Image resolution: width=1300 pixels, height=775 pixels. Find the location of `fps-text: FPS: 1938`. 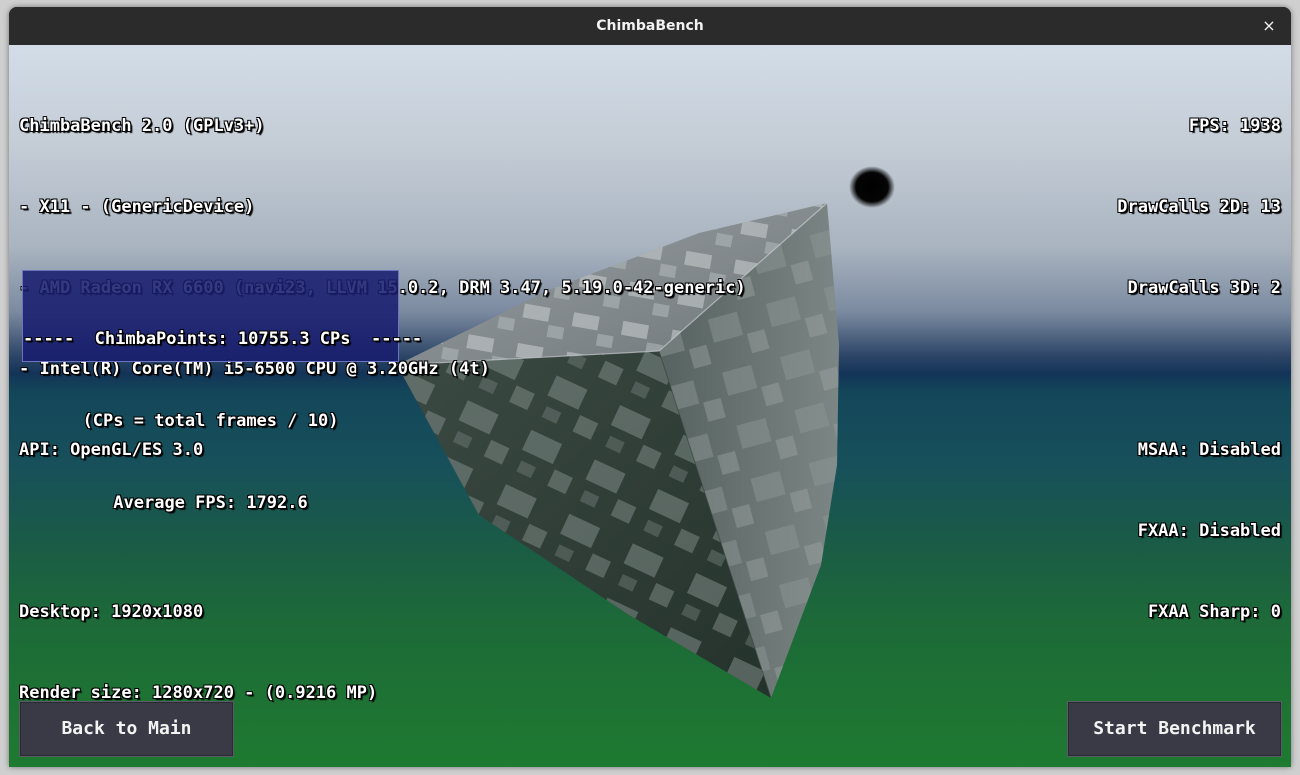

fps-text: FPS: 1938 is located at coordinates (1234, 126).